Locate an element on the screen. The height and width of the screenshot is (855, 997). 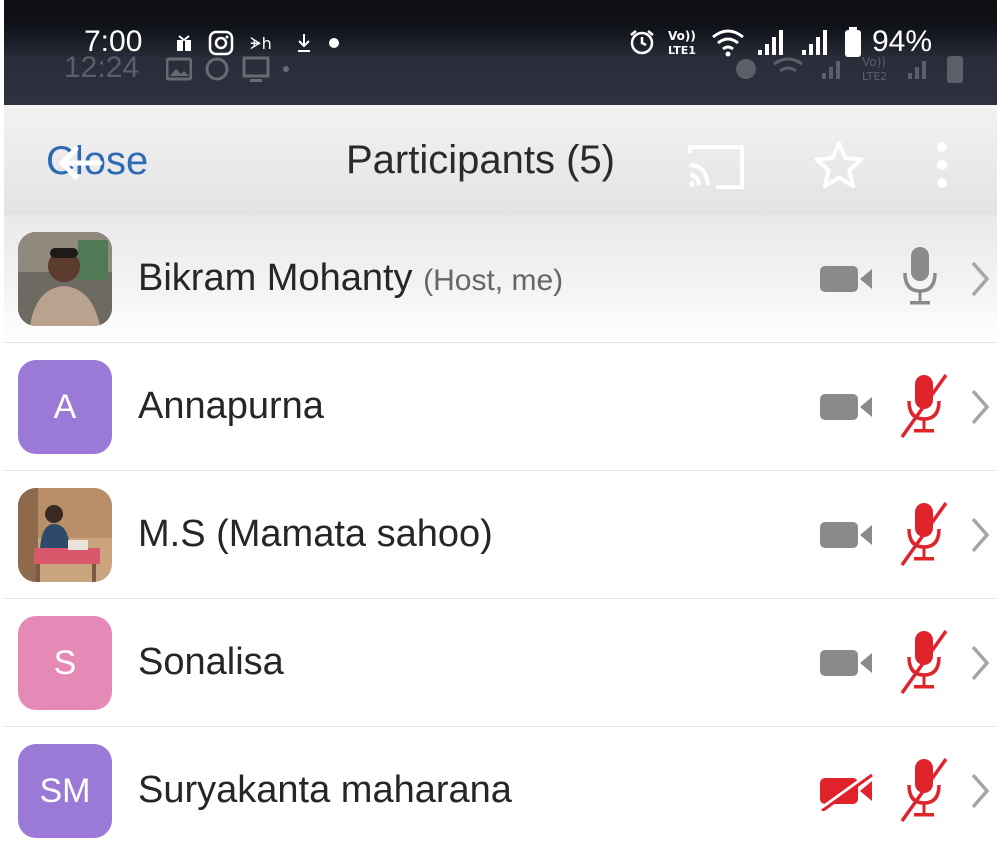
participant-name-text: M.S (Mamata sahoo) is located at coordinates (315, 534).